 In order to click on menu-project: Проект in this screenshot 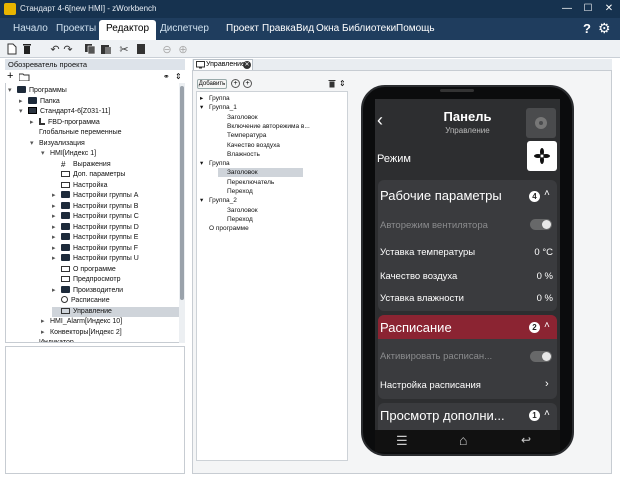, I will do `click(242, 28)`.